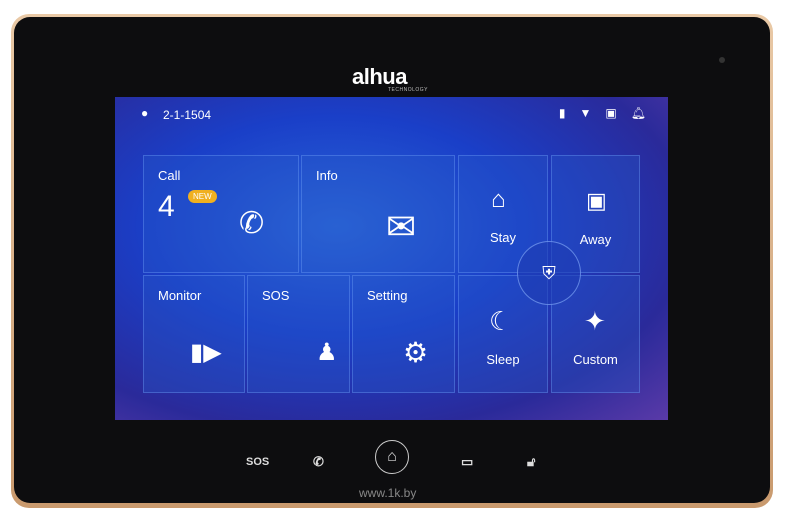 Image resolution: width=786 pixels, height=521 pixels. I want to click on sos-hardware-button: SOS, so click(257, 462).